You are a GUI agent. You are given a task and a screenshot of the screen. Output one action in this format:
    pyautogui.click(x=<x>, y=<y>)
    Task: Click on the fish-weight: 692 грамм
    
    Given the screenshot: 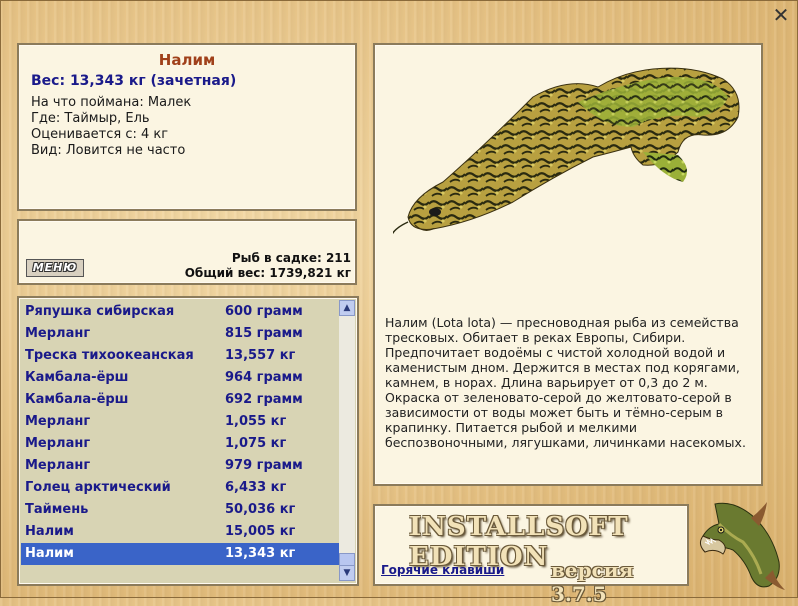 What is the action you would take?
    pyautogui.click(x=264, y=399)
    